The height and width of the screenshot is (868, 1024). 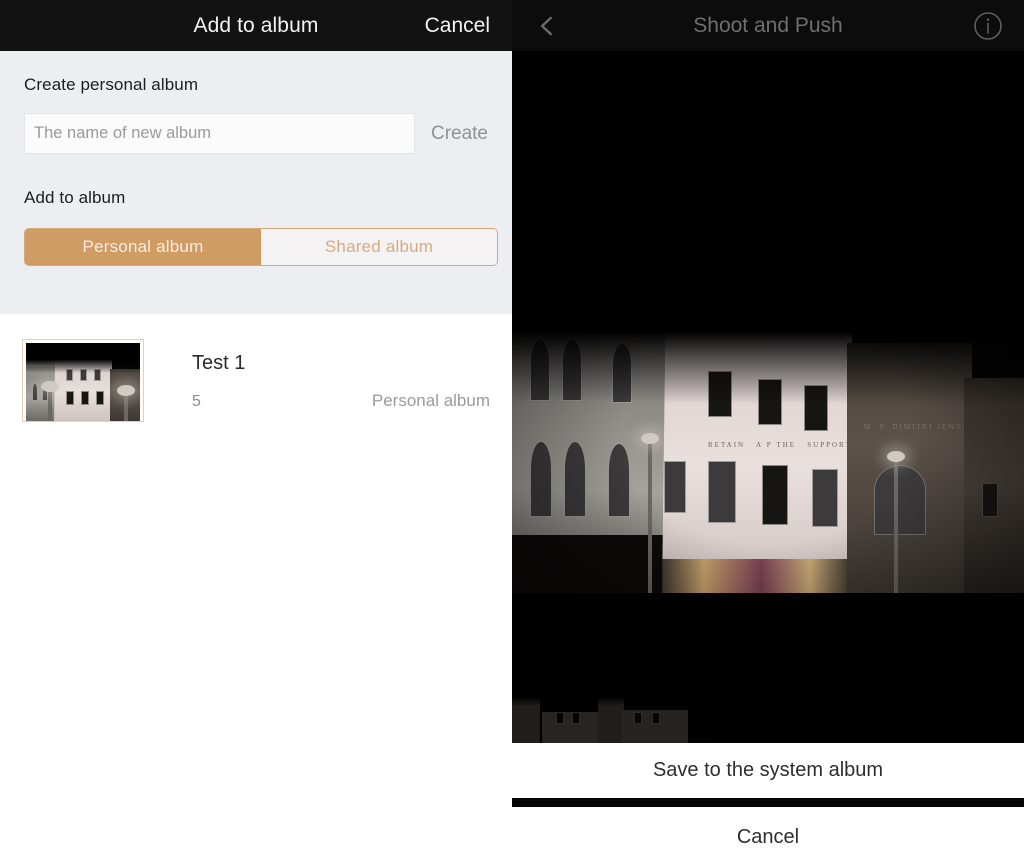 I want to click on right-page-title: Shoot and Push, so click(x=768, y=25).